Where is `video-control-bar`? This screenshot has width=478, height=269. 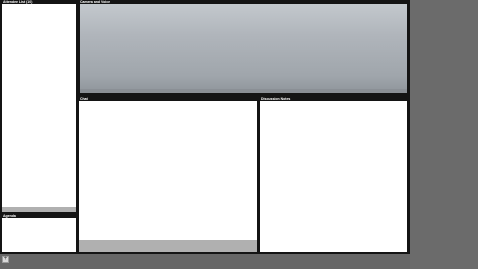 video-control-bar is located at coordinates (243, 91).